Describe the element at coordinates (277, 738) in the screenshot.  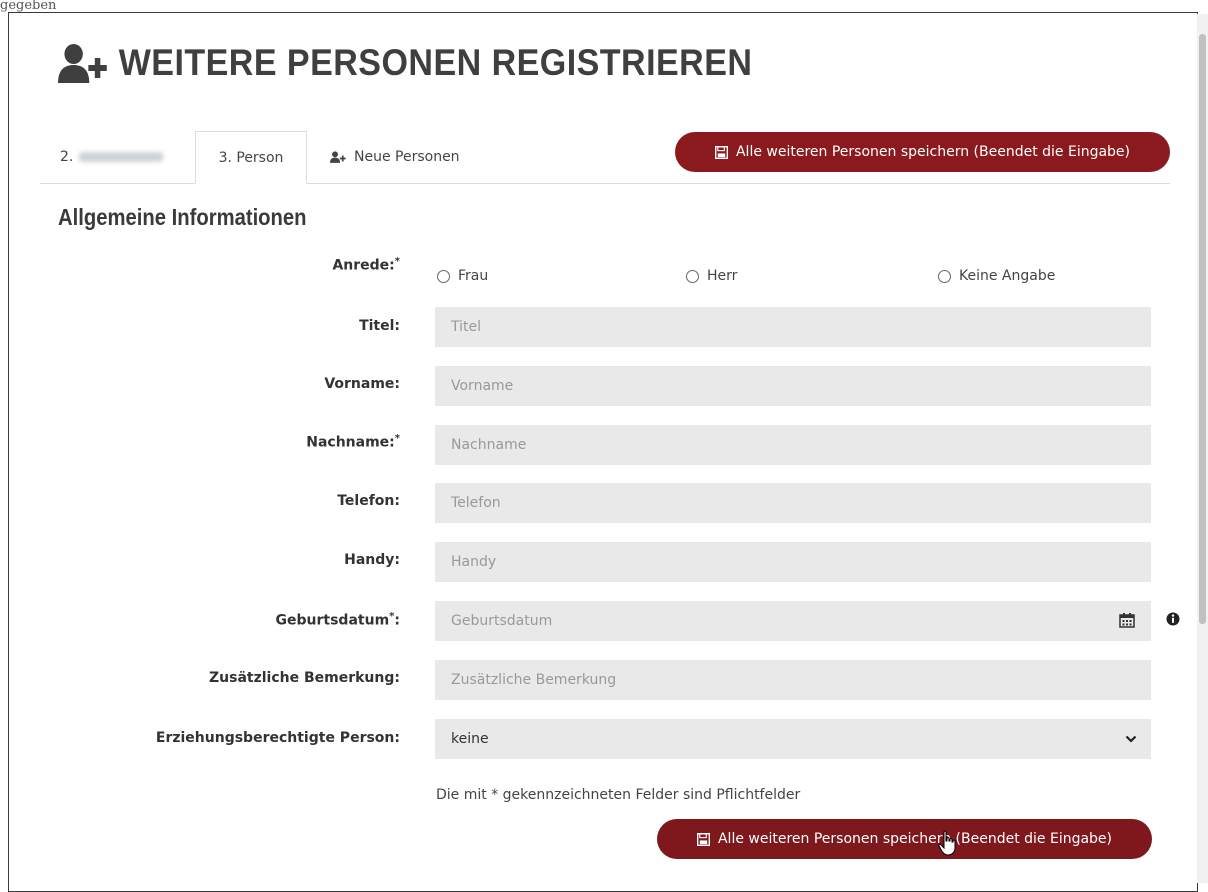
I see `erziehungsberechtigt-label: Erziehungsberechtigte Person:` at that location.